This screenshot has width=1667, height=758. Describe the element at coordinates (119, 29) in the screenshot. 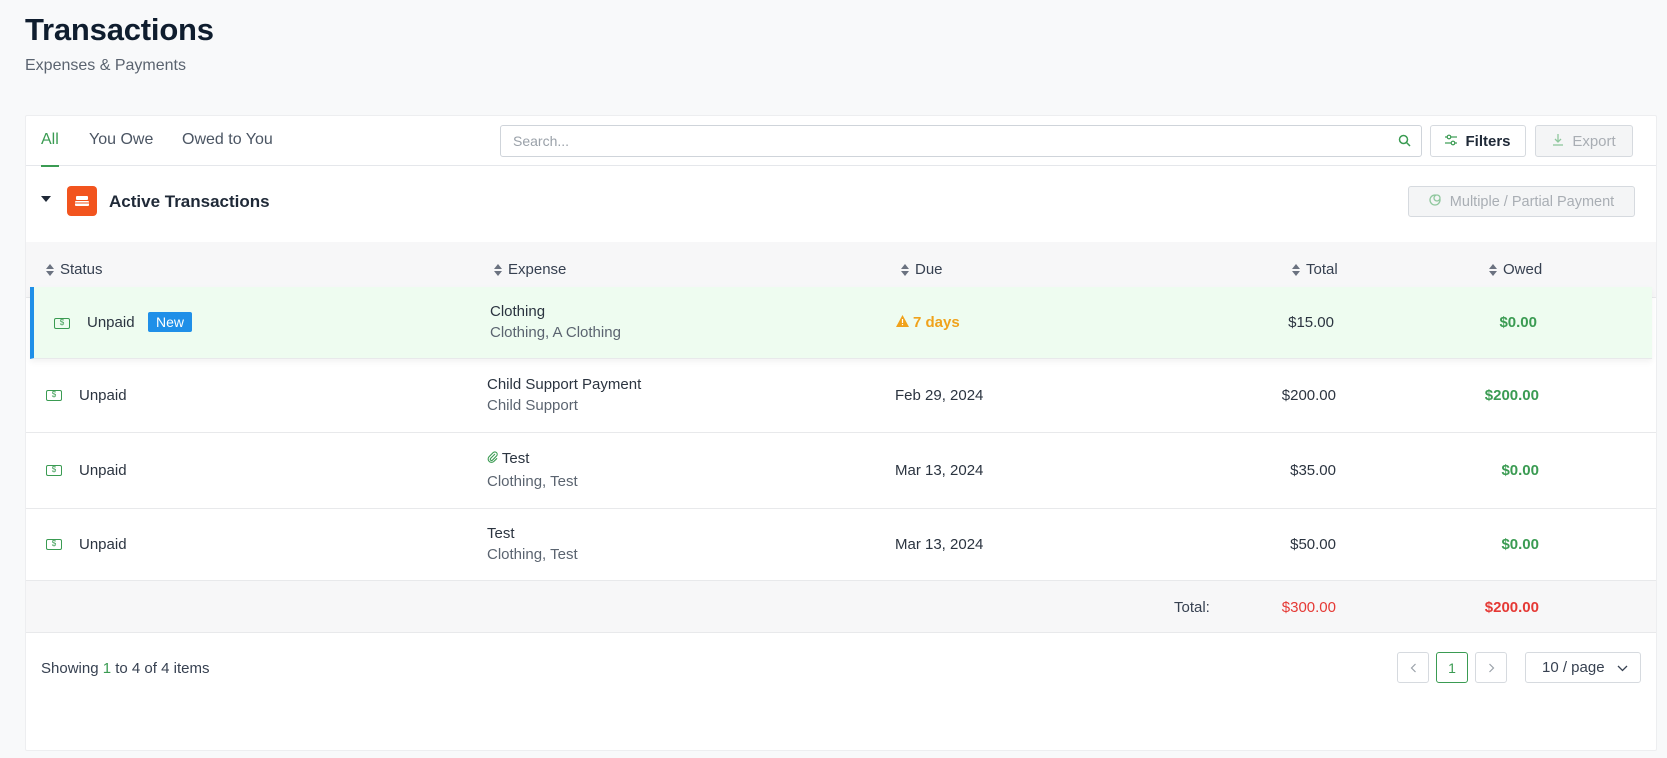

I see `page-title: Transactions` at that location.